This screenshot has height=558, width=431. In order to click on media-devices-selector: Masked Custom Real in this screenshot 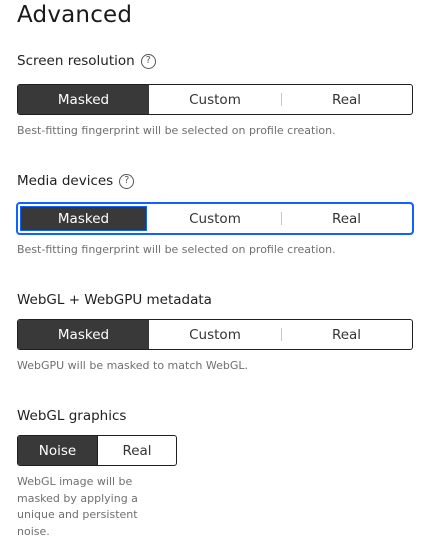, I will do `click(215, 218)`.